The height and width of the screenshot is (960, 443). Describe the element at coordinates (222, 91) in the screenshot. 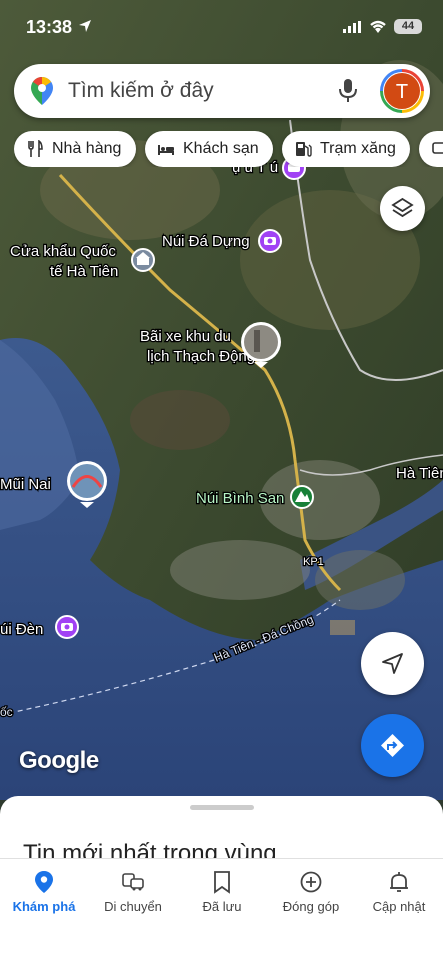

I see `search-bar: Tìm kiếm ở đây T` at that location.